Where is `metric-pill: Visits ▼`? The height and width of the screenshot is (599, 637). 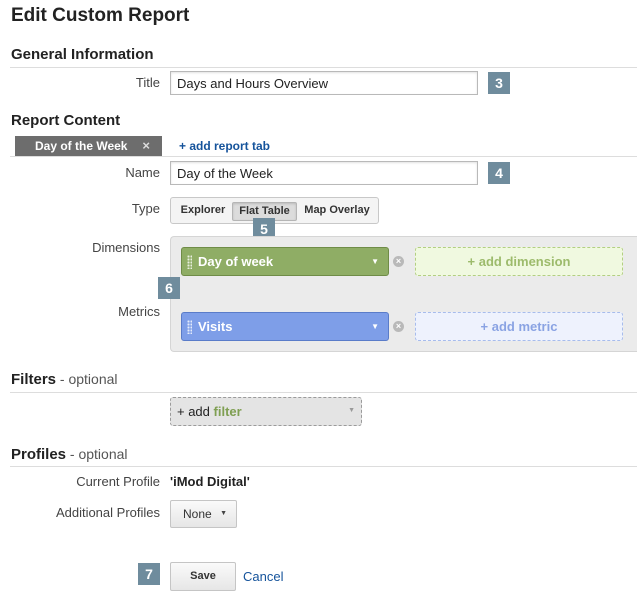
metric-pill: Visits ▼ is located at coordinates (285, 326).